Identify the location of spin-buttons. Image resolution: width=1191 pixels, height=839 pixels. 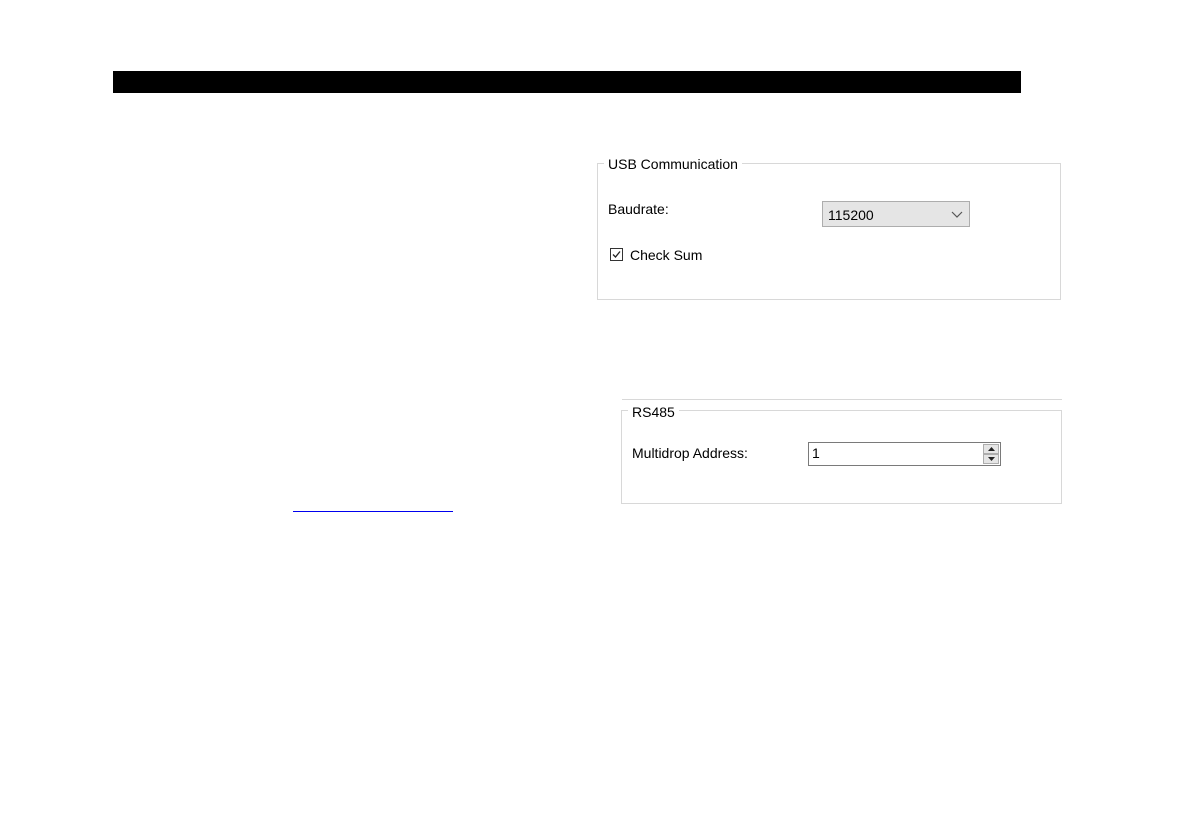
(991, 454).